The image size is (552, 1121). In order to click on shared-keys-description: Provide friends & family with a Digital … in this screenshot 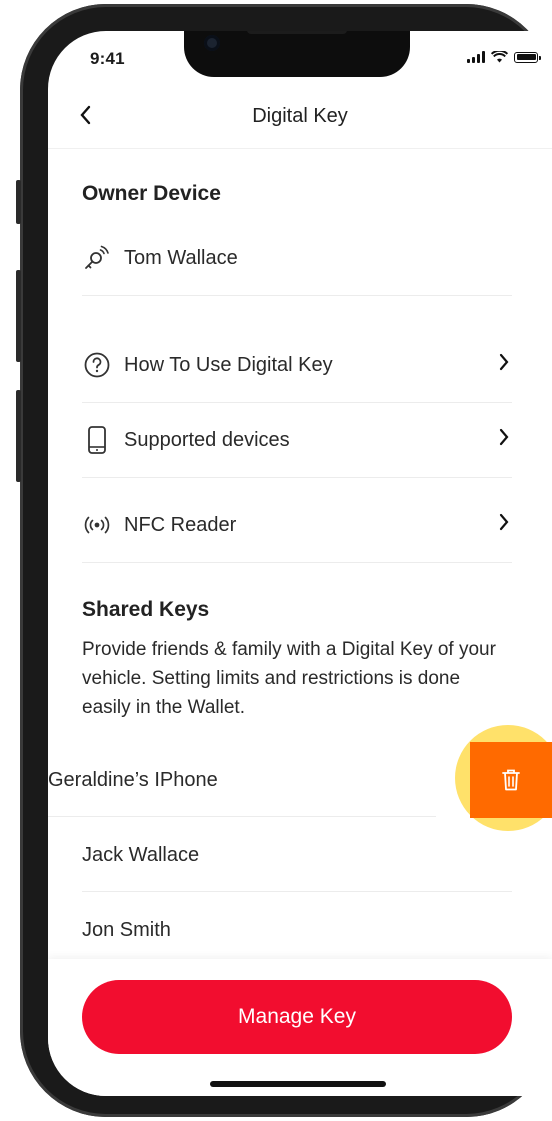, I will do `click(289, 678)`.